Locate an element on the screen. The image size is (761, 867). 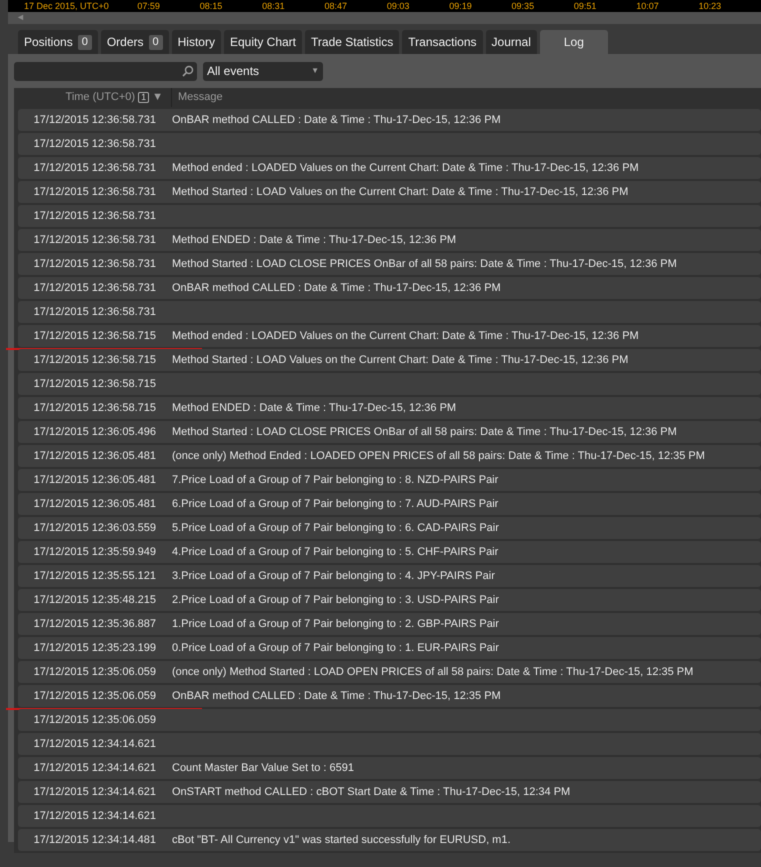
tab: Positions 0 is located at coordinates (58, 42).